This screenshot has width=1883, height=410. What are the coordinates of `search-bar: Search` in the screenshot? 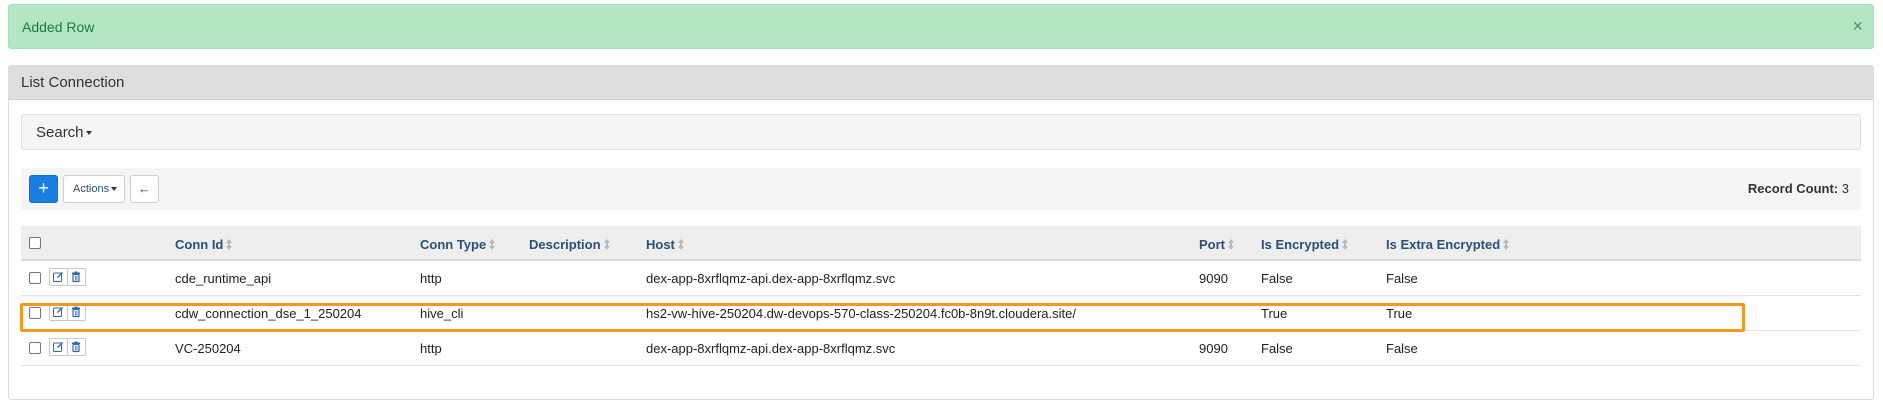 It's located at (941, 132).